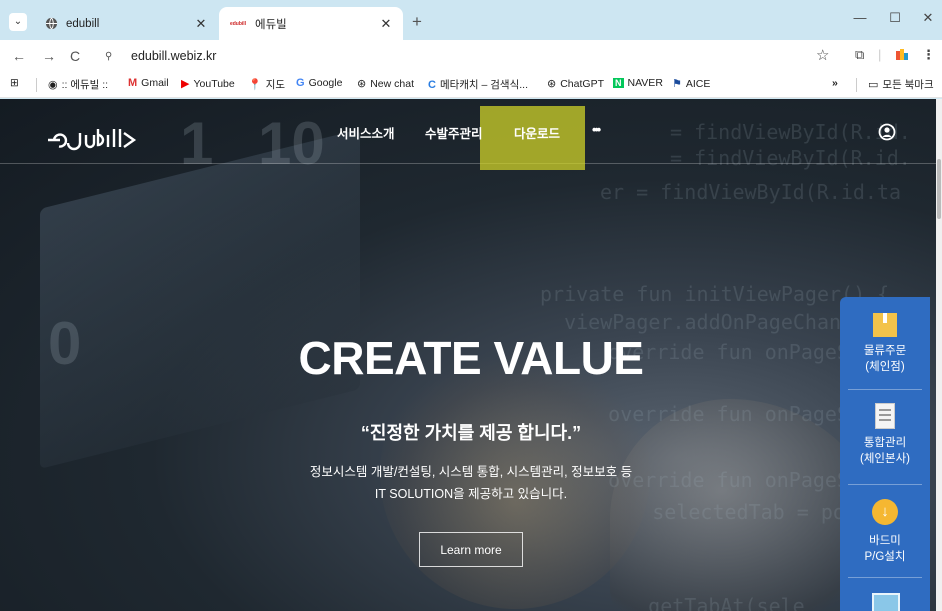 The height and width of the screenshot is (611, 942). I want to click on background-digit: 1, so click(197, 143).